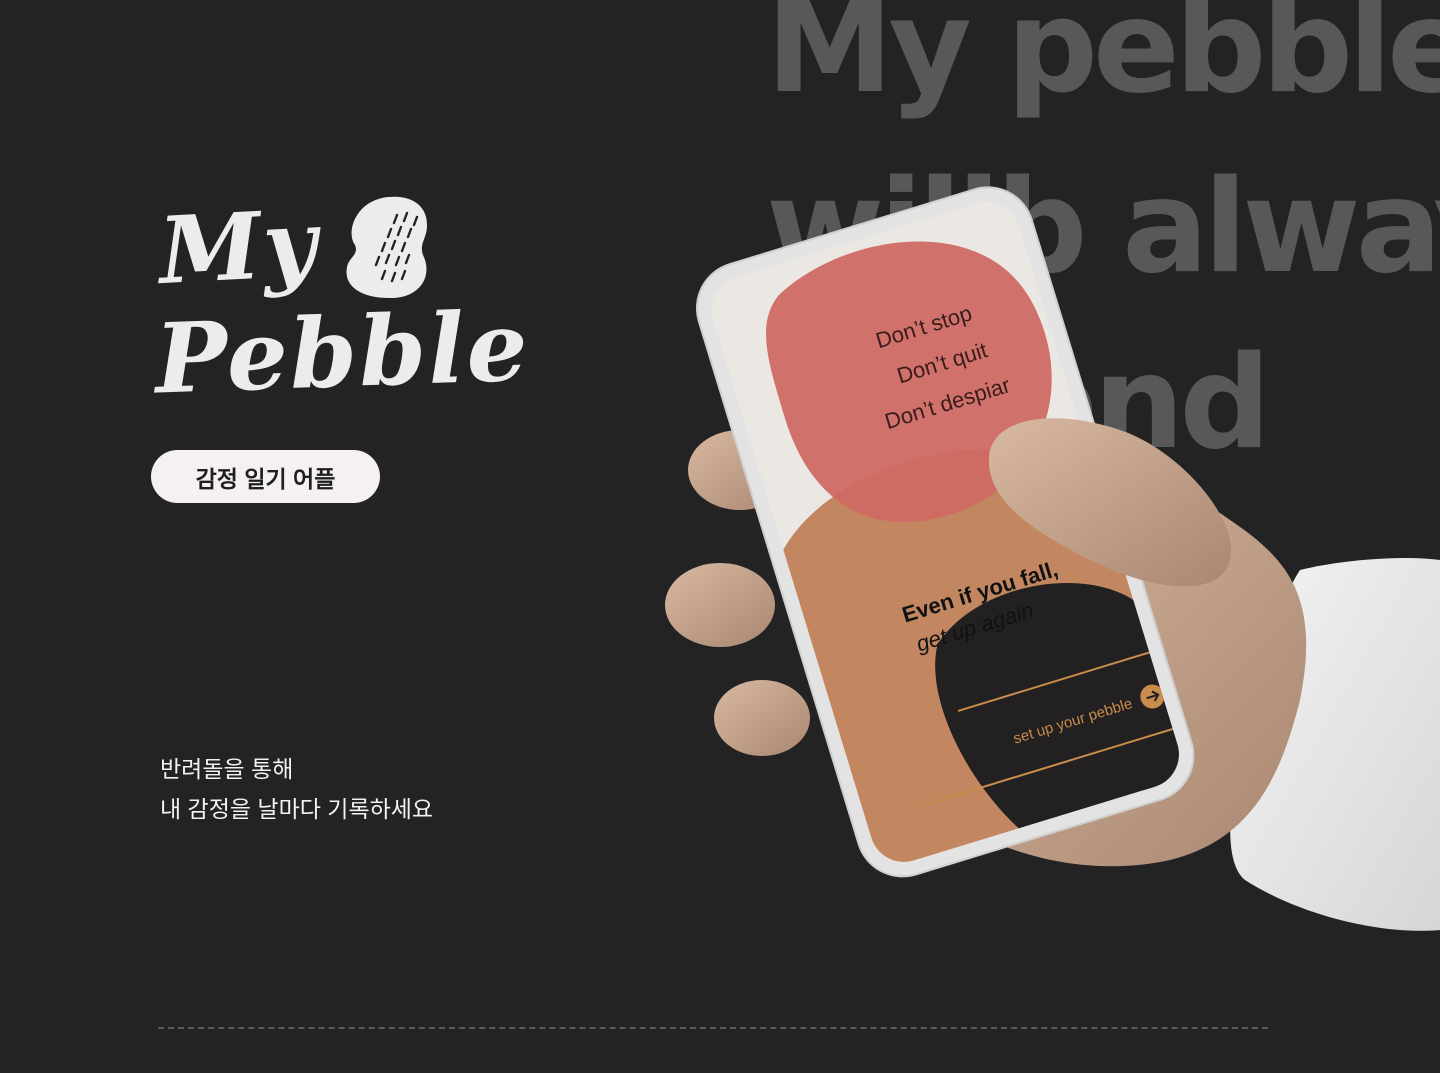 The height and width of the screenshot is (1073, 1440). What do you see at coordinates (762, 718) in the screenshot?
I see `finger-bottom` at bounding box center [762, 718].